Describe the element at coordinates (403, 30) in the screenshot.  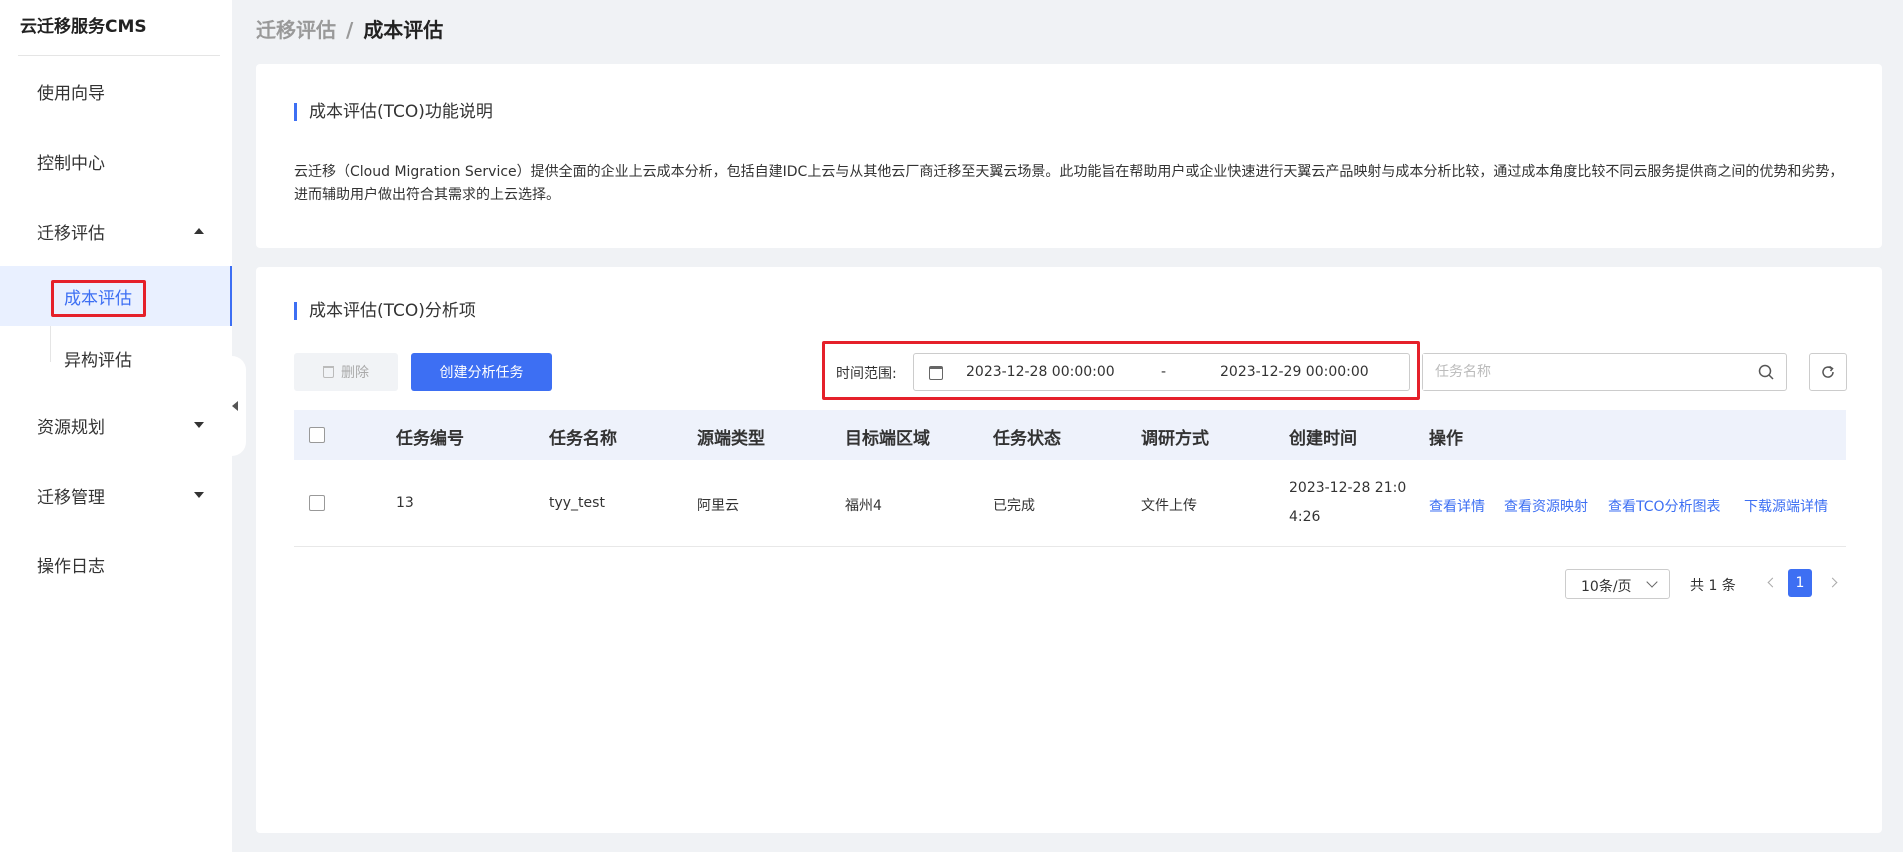
I see `breadcrumb-current: 成本评估` at that location.